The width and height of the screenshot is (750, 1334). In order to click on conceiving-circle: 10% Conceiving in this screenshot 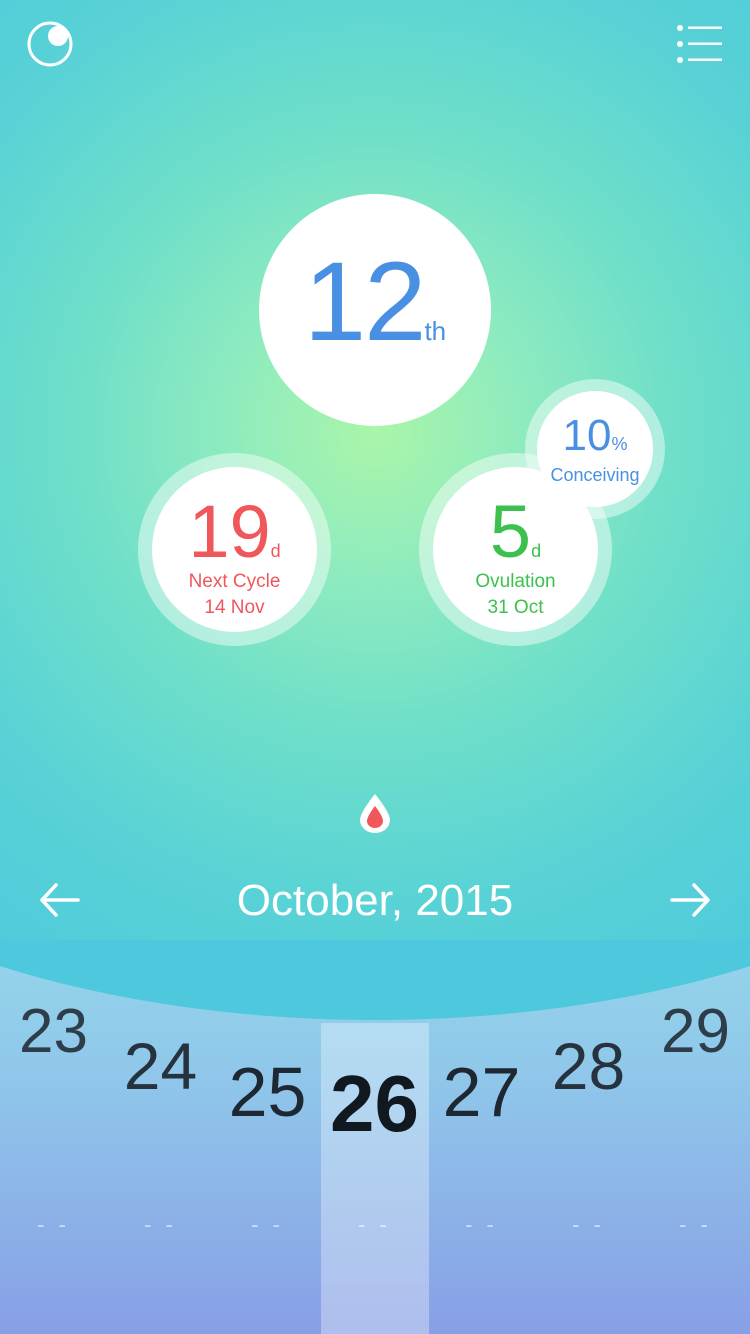, I will do `click(595, 449)`.